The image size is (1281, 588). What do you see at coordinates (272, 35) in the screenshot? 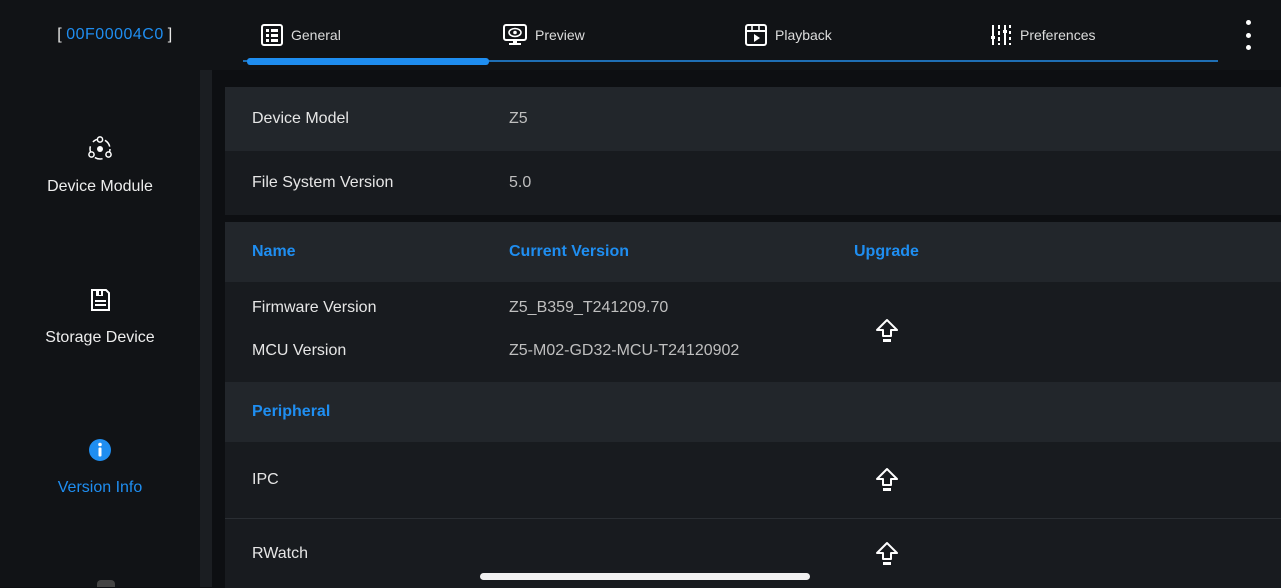
I see `general-icon` at bounding box center [272, 35].